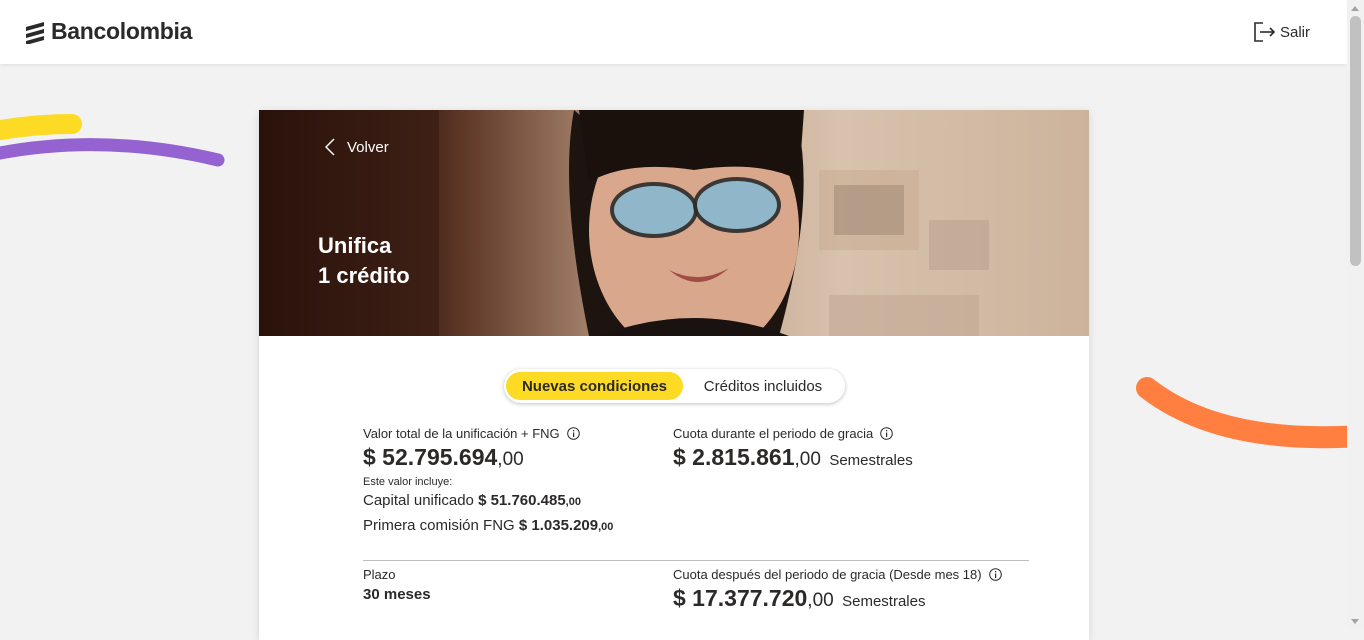 The height and width of the screenshot is (640, 1364). What do you see at coordinates (734, 457) in the screenshot?
I see `grace-amount-value: $ 2.815.861` at bounding box center [734, 457].